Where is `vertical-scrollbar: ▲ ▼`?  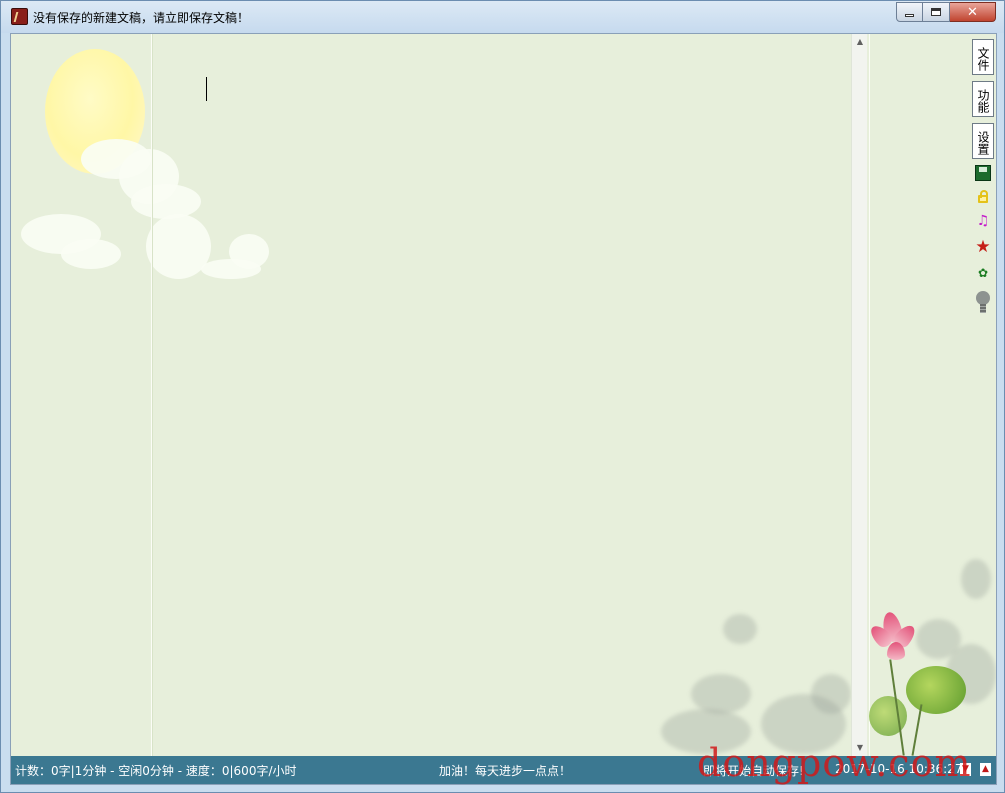 vertical-scrollbar: ▲ ▼ is located at coordinates (859, 395).